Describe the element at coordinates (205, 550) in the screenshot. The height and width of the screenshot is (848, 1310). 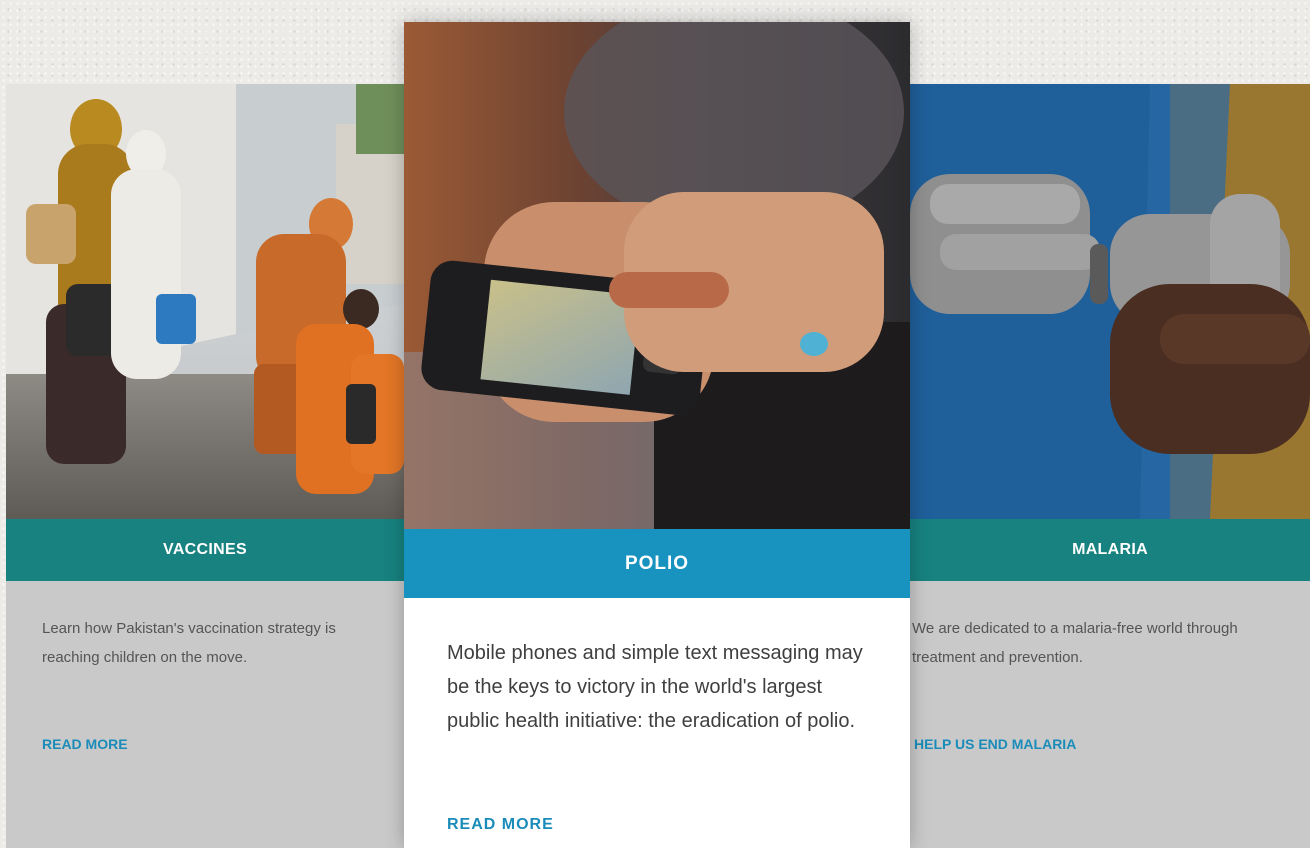
I see `vaccines-title: VACCINES` at that location.